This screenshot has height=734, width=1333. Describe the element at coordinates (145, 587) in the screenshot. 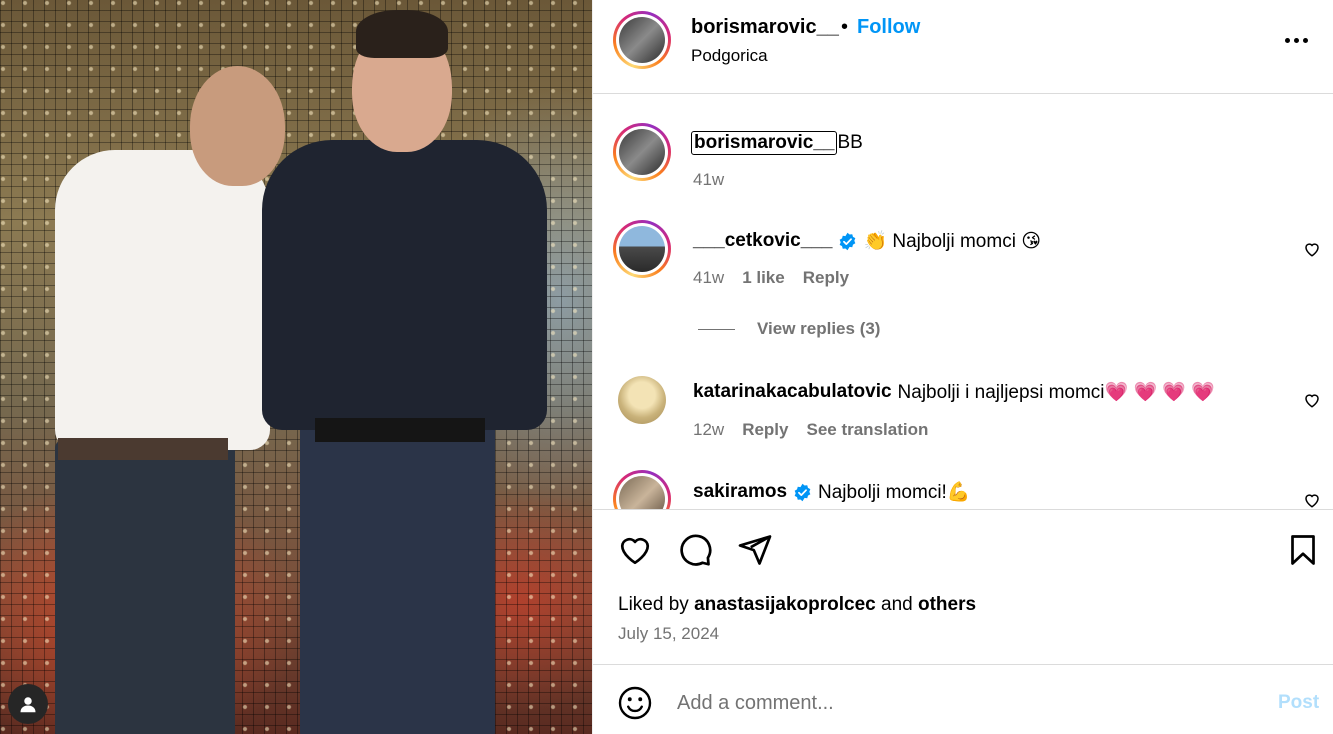

I see `left-man-trousers` at that location.